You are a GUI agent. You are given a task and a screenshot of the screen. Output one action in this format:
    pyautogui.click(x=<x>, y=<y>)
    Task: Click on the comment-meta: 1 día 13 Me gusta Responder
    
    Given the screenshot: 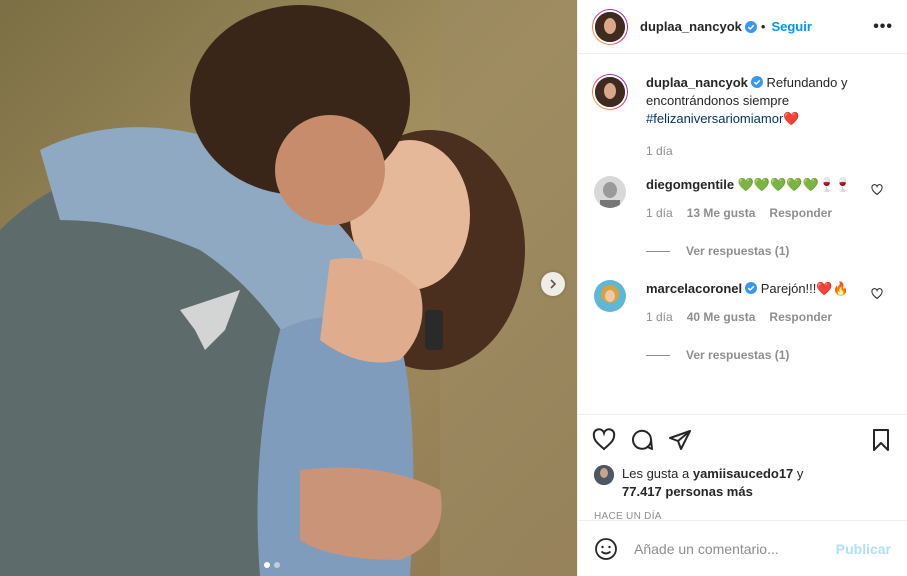 What is the action you would take?
    pyautogui.click(x=757, y=213)
    